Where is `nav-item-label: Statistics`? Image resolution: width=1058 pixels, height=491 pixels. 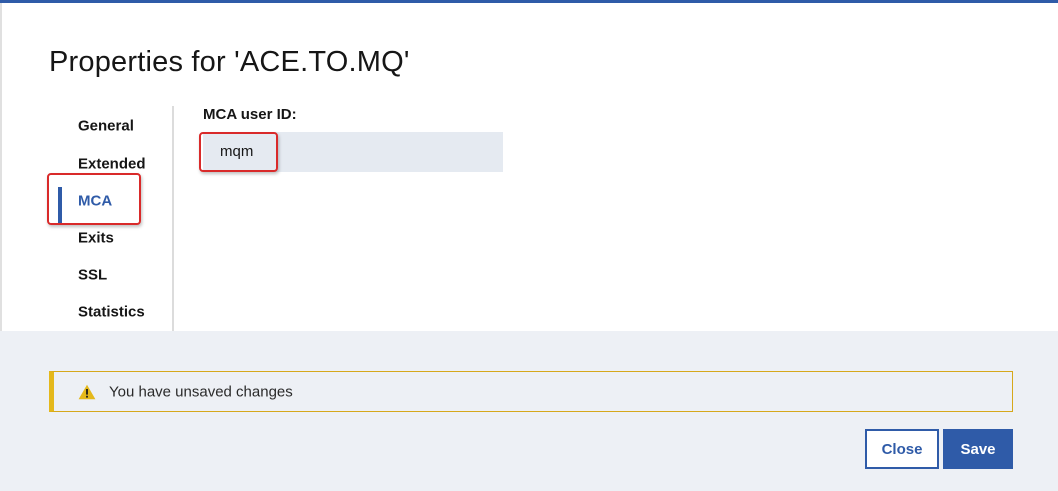 nav-item-label: Statistics is located at coordinates (111, 312).